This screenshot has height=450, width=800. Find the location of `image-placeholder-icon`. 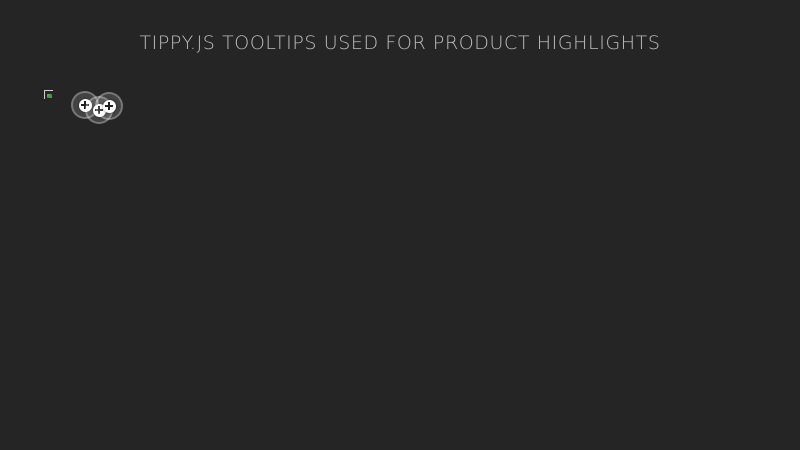

image-placeholder-icon is located at coordinates (49, 96).